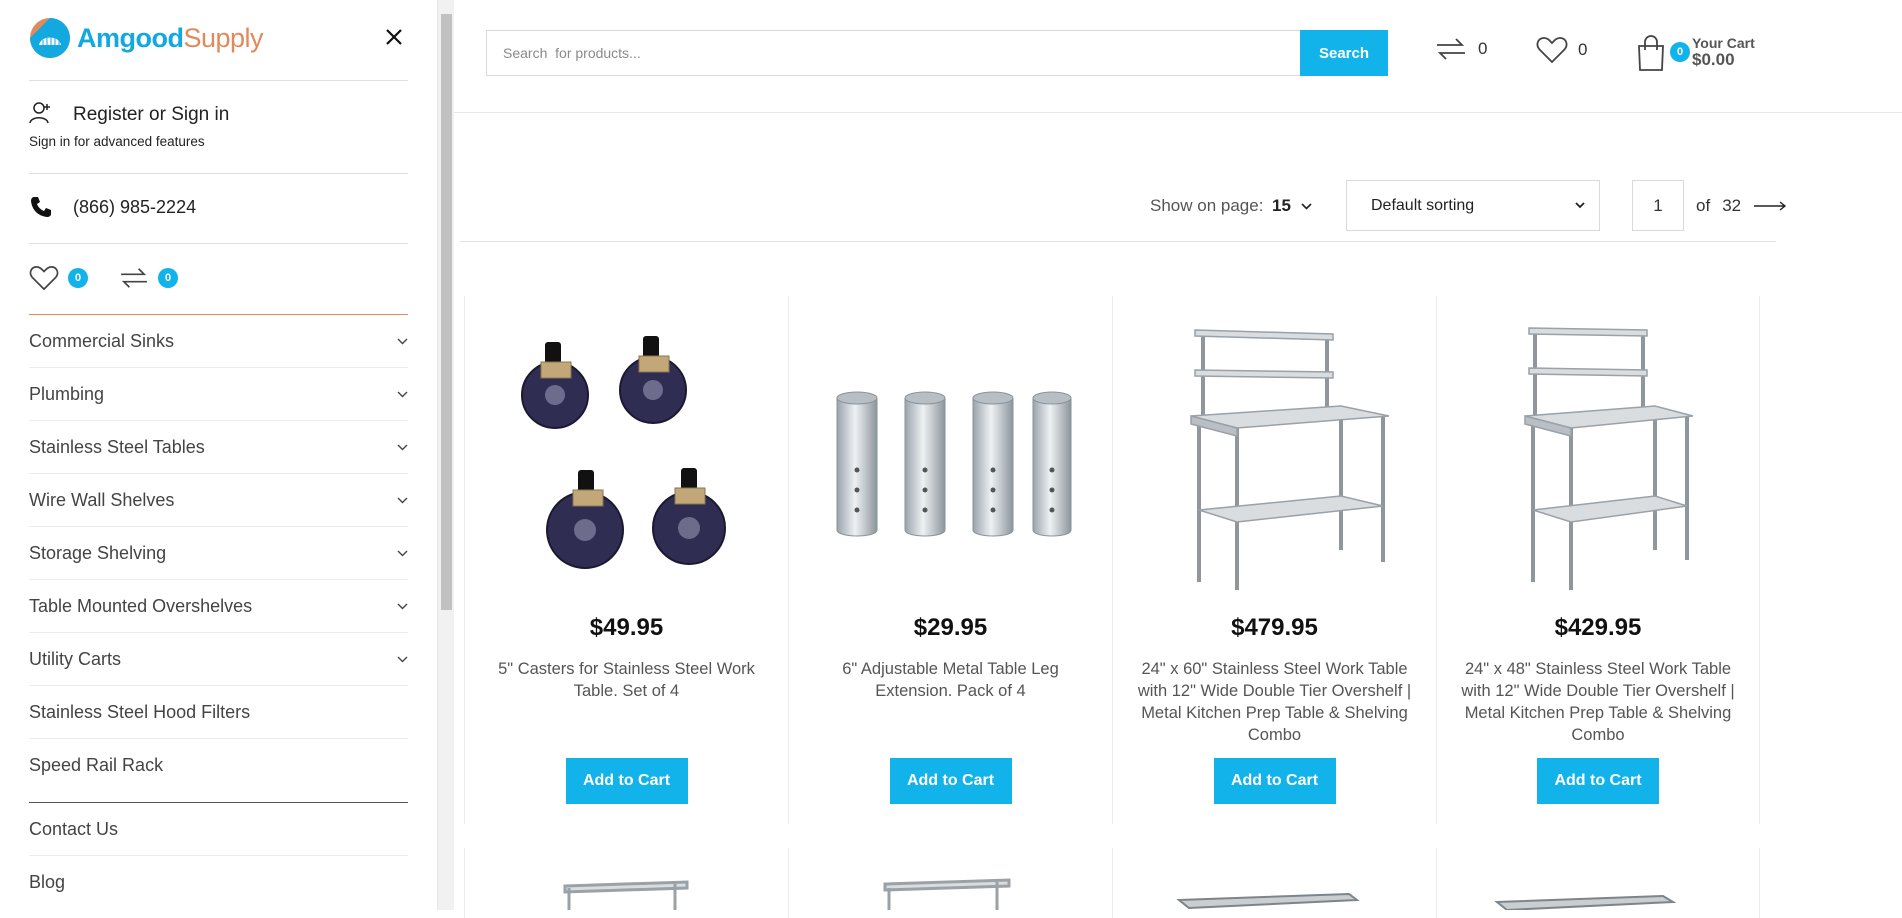  What do you see at coordinates (117, 141) in the screenshot?
I see `signin-subtitle: Sign in for advanced features` at bounding box center [117, 141].